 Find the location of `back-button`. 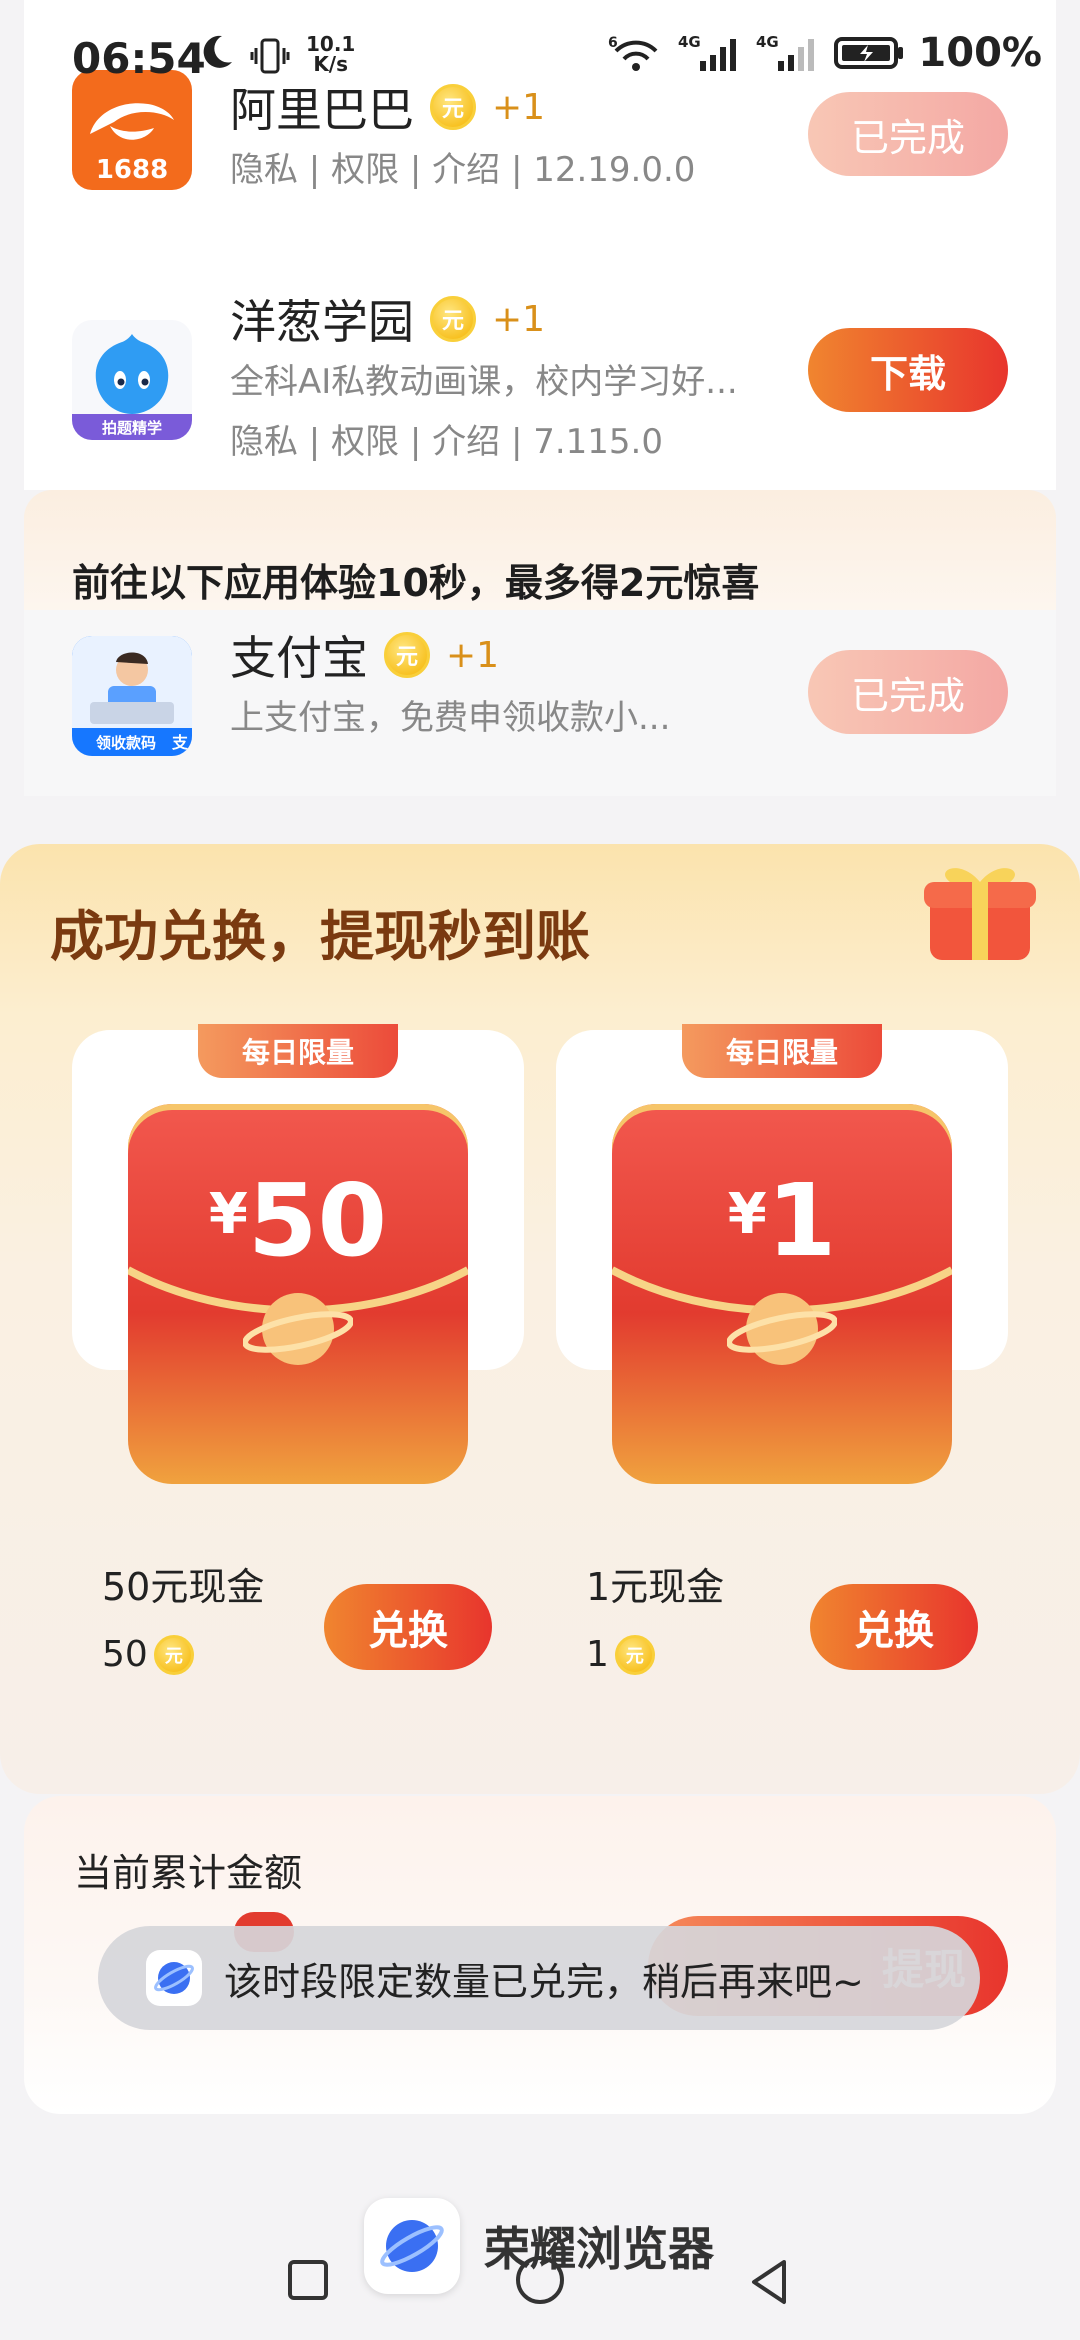

back-button is located at coordinates (770, 2282).